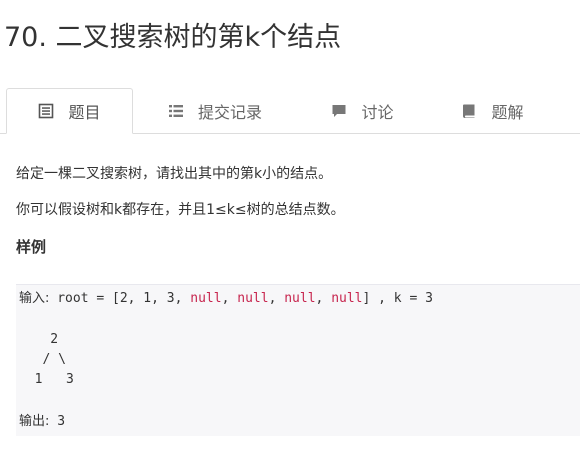 This screenshot has width=580, height=462. What do you see at coordinates (84, 112) in the screenshot?
I see `tab-label: 题目` at bounding box center [84, 112].